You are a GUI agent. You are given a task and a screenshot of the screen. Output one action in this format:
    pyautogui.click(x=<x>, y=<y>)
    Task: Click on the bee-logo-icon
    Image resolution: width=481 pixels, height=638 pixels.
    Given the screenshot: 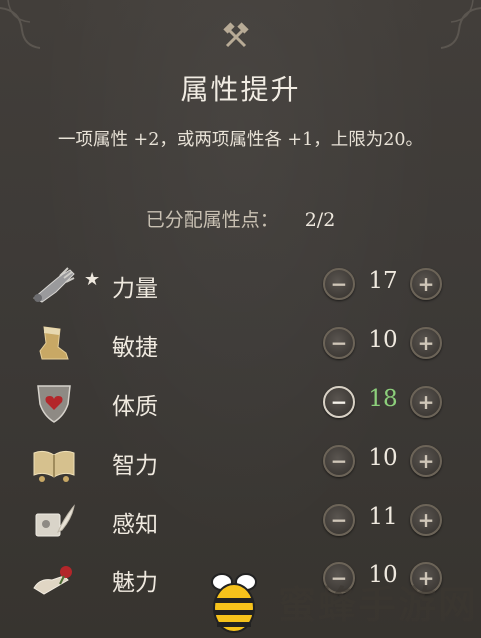 What is the action you would take?
    pyautogui.click(x=234, y=603)
    